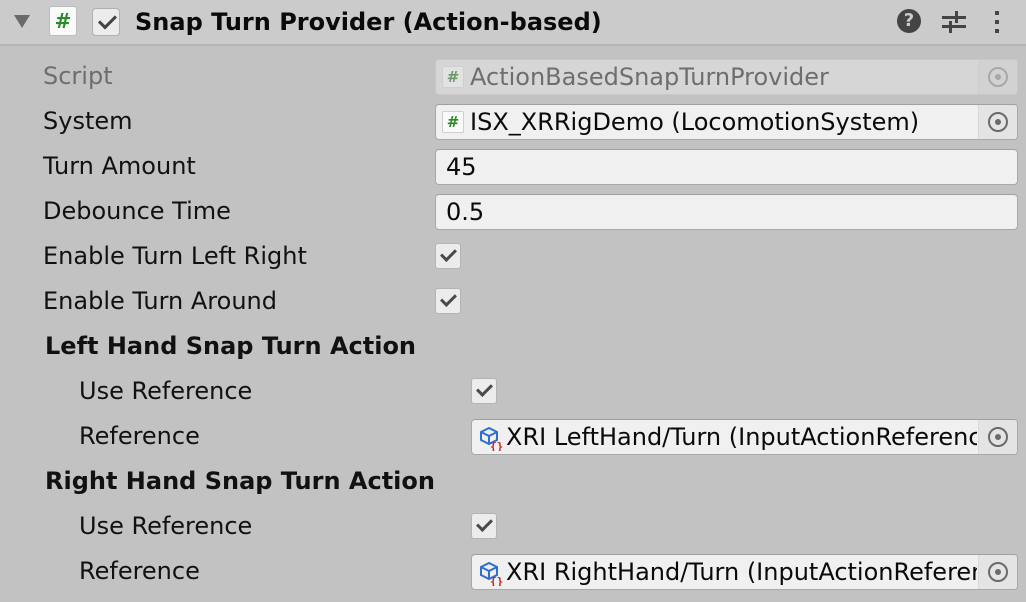 Image resolution: width=1026 pixels, height=602 pixels. I want to click on left-reference-value: XRI LeftHand/Turn (InputActionReference), so click(741, 437).